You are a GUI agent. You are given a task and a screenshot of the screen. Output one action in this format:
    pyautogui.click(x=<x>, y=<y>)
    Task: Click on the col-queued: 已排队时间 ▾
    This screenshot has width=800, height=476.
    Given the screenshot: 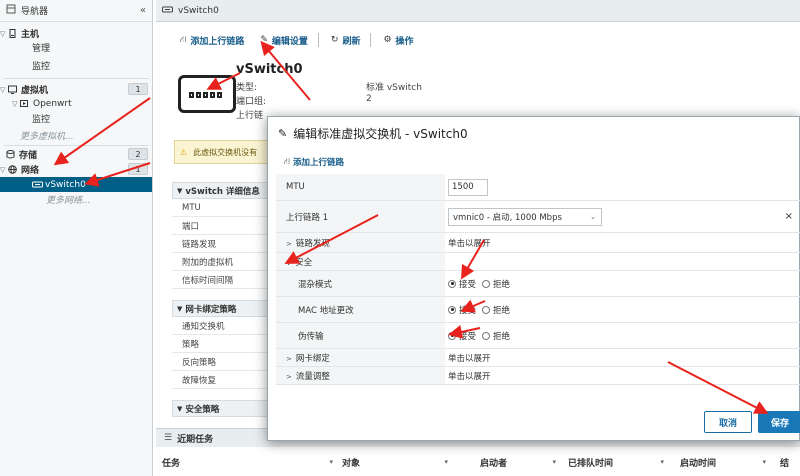 What is the action you would take?
    pyautogui.click(x=618, y=462)
    